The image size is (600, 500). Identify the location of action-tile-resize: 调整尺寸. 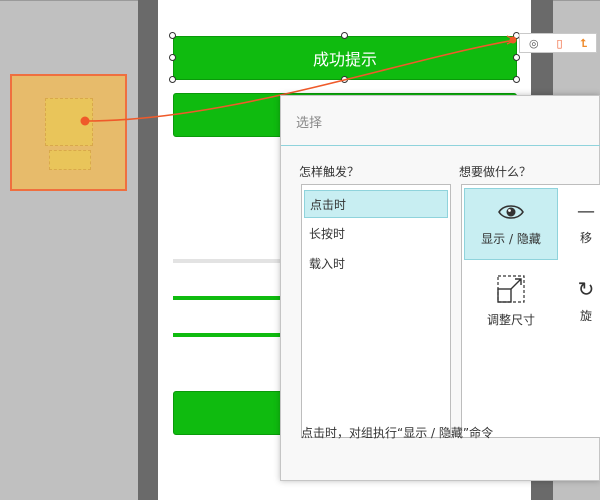
(511, 301).